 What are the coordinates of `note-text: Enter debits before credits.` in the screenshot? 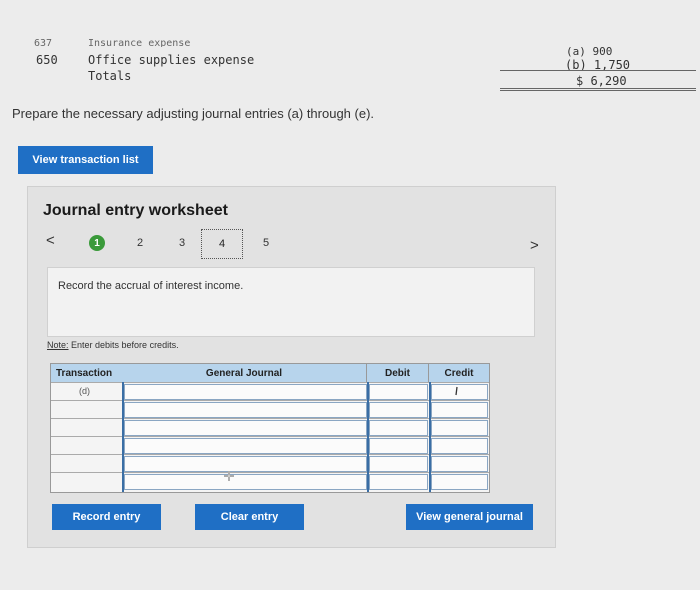 It's located at (123, 345).